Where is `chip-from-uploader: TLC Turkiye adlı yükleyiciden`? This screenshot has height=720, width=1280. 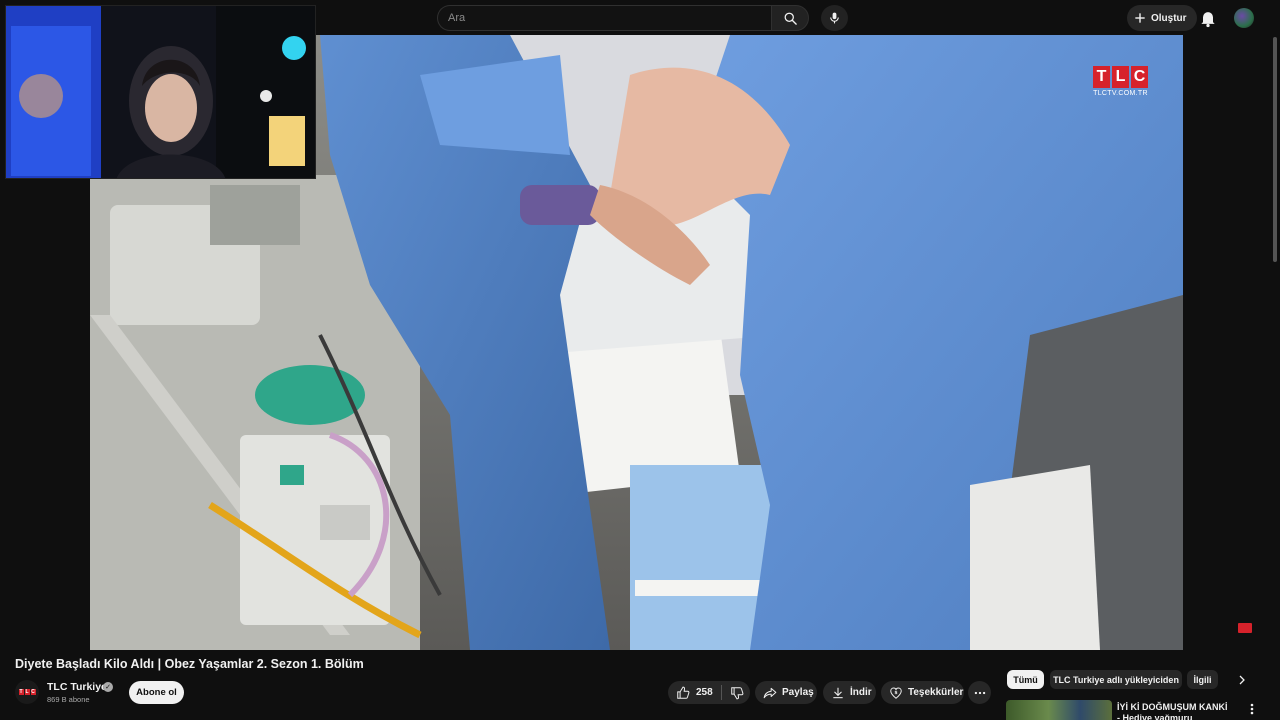 chip-from-uploader: TLC Turkiye adlı yükleyiciden is located at coordinates (1116, 679).